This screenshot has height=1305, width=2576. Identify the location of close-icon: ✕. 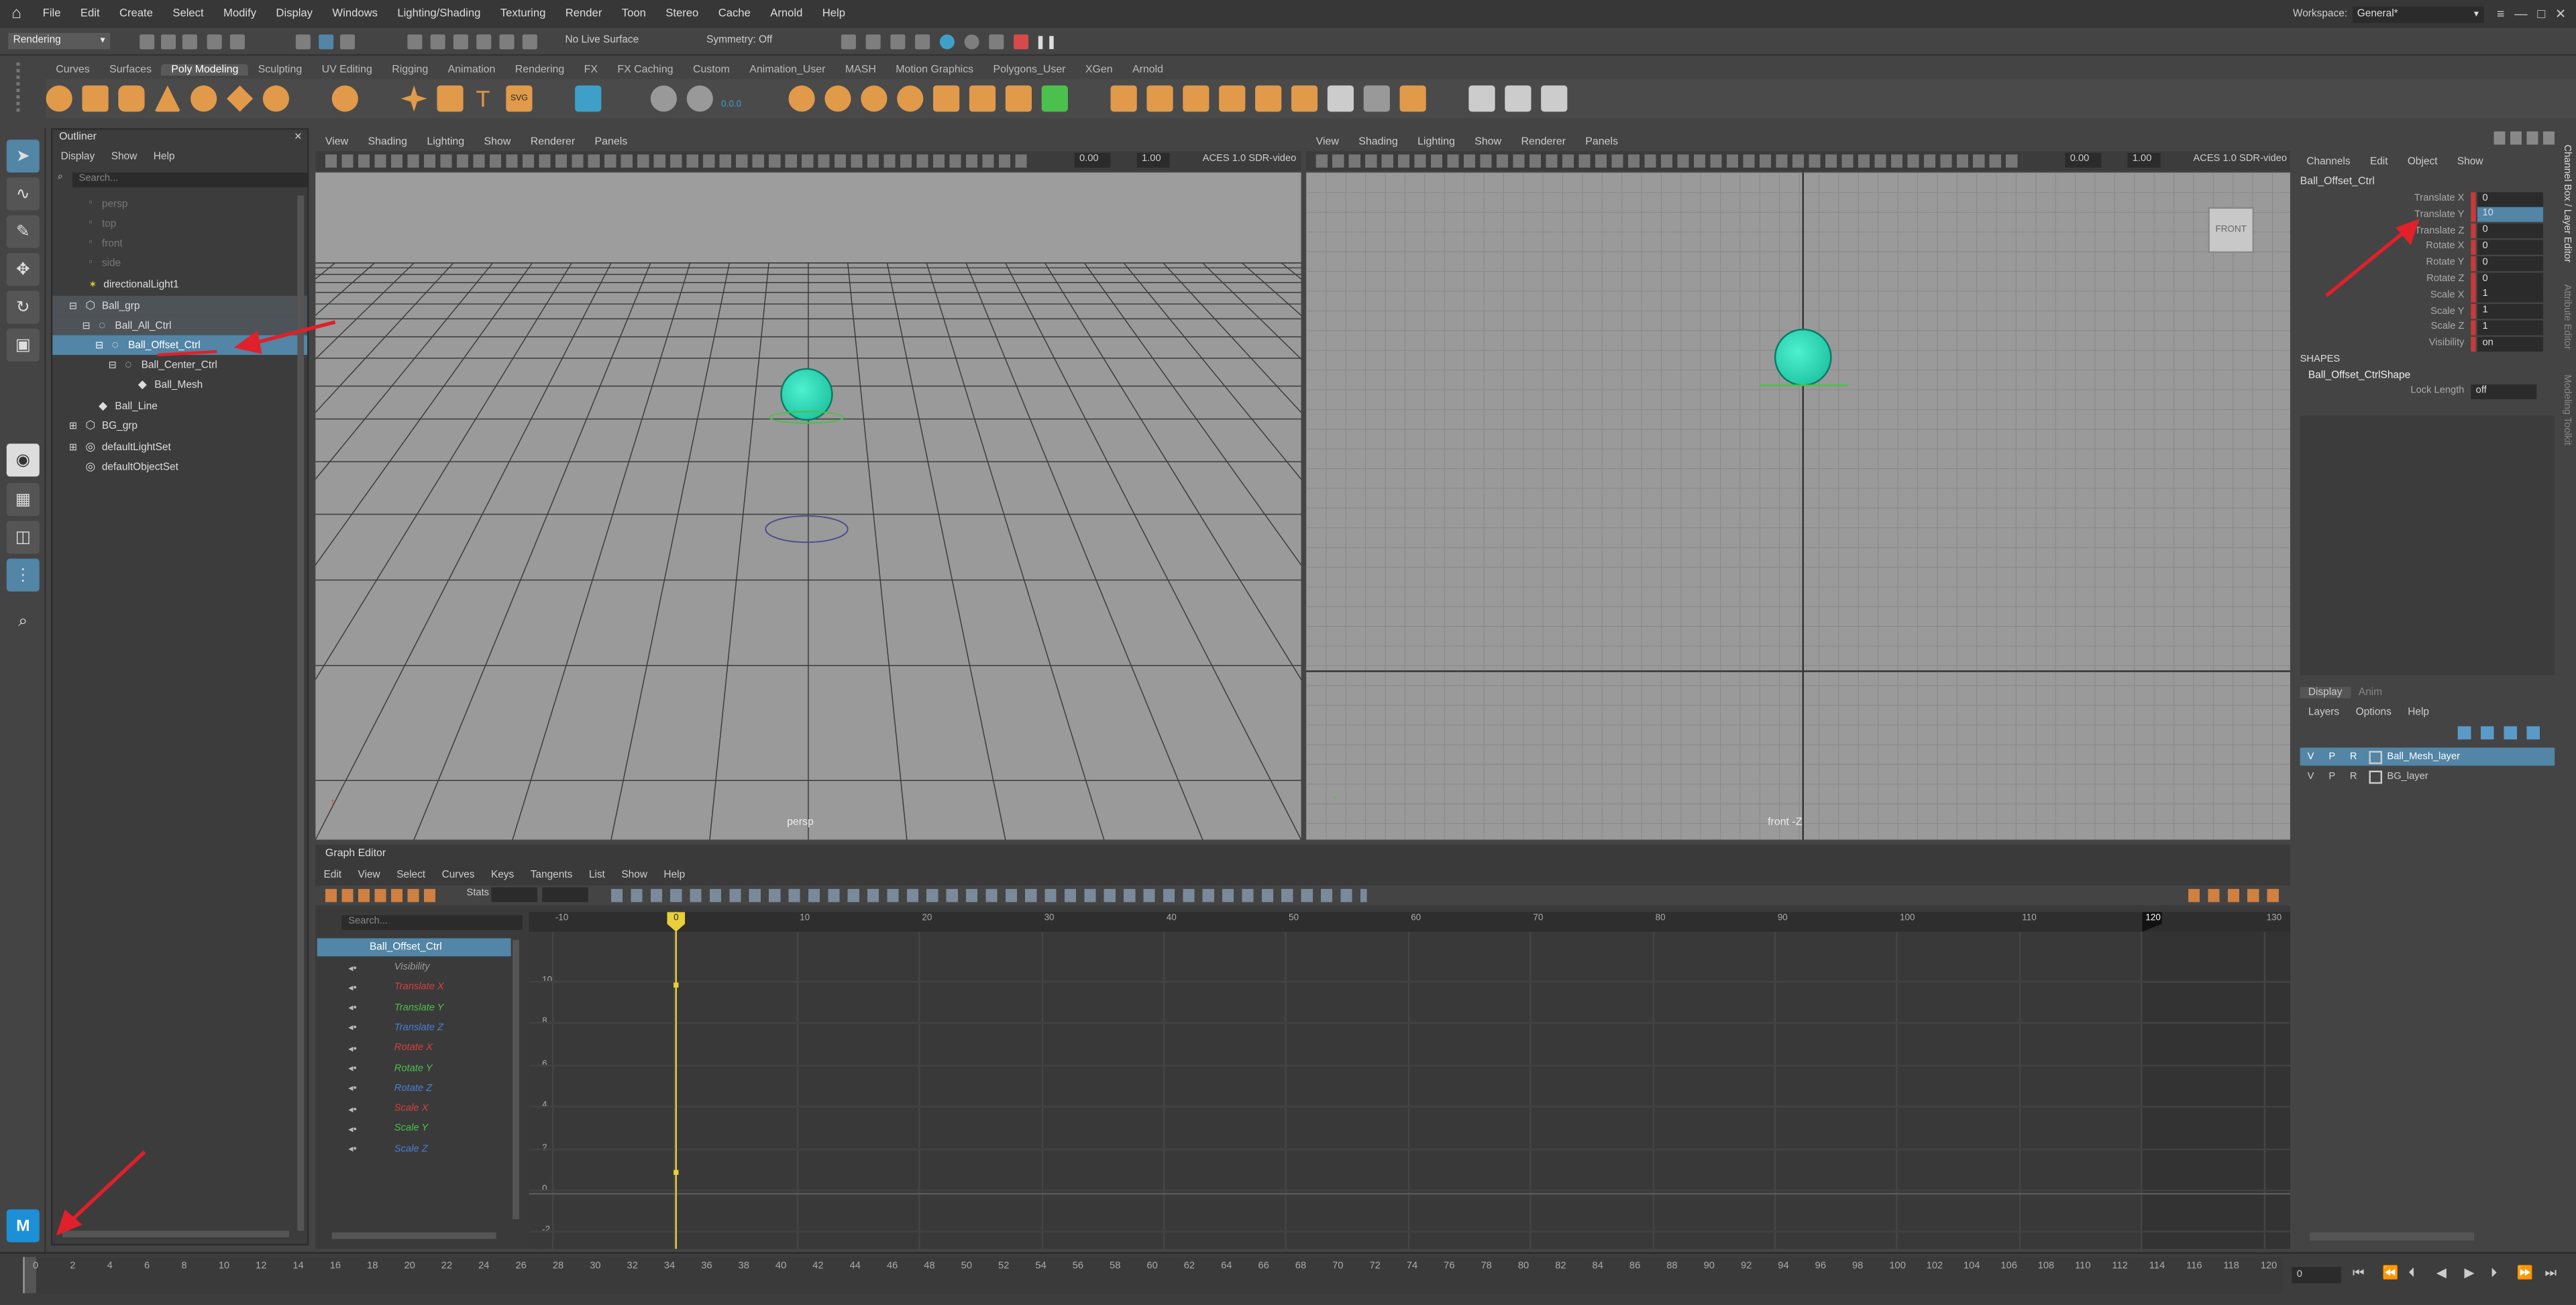
(2560, 14).